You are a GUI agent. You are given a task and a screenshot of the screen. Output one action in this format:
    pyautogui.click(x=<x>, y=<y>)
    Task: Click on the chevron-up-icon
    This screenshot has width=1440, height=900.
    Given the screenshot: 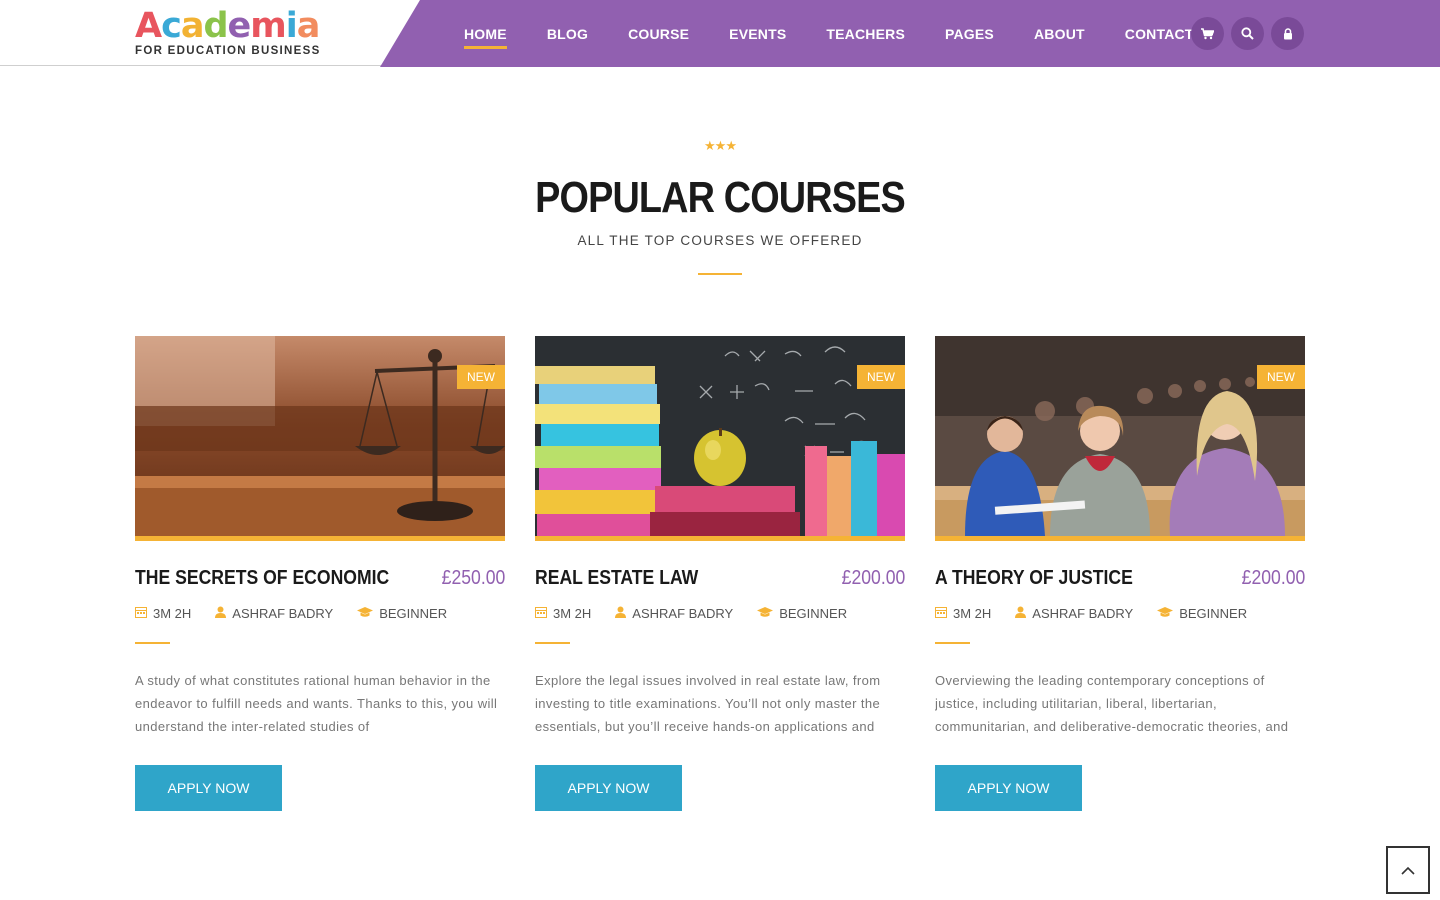 What is the action you would take?
    pyautogui.click(x=1408, y=870)
    